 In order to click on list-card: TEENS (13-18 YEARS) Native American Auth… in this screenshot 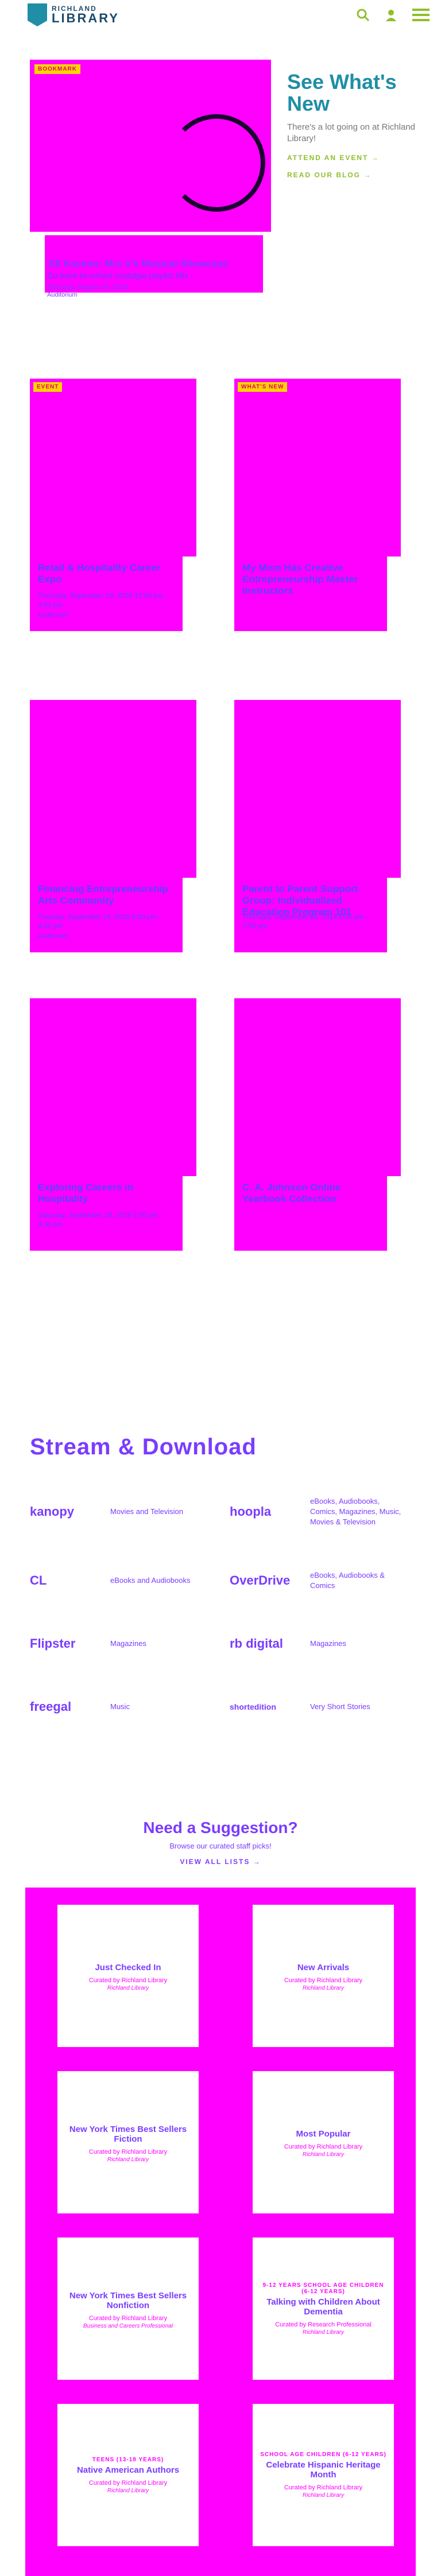, I will do `click(128, 2475)`.